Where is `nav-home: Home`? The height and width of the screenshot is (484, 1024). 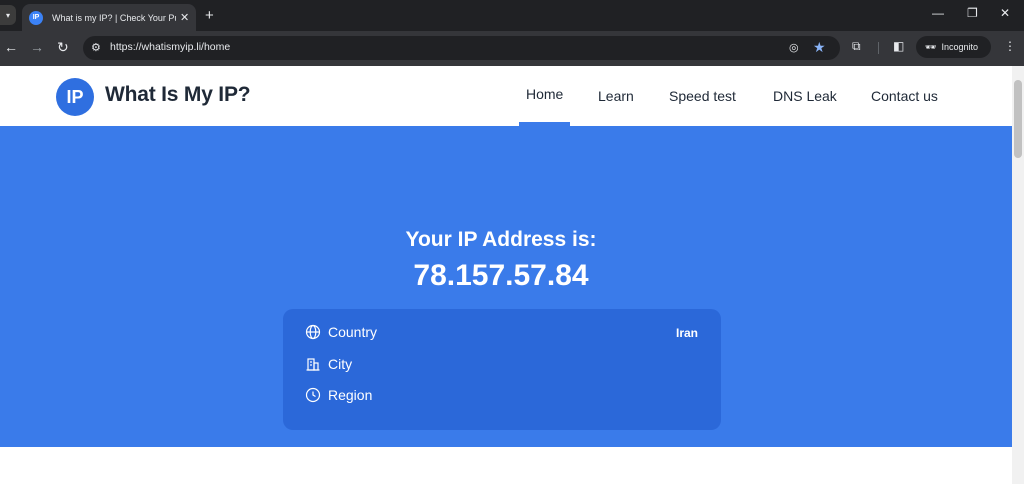 nav-home: Home is located at coordinates (544, 94).